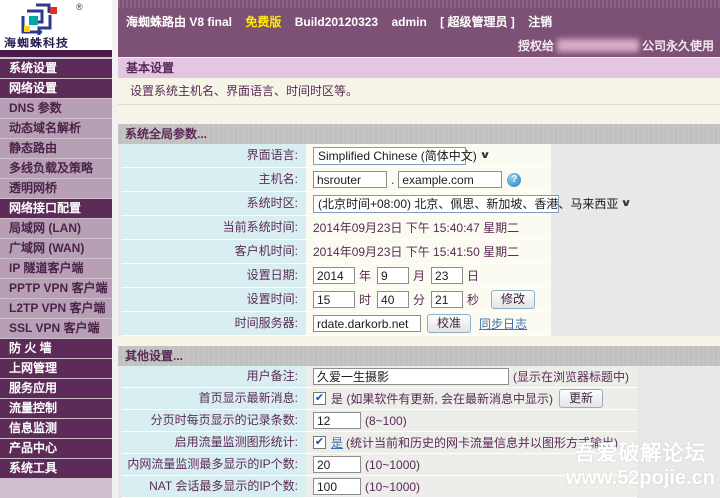  Describe the element at coordinates (214, 228) in the screenshot. I see `system-time-label: 当前系统时间:` at that location.